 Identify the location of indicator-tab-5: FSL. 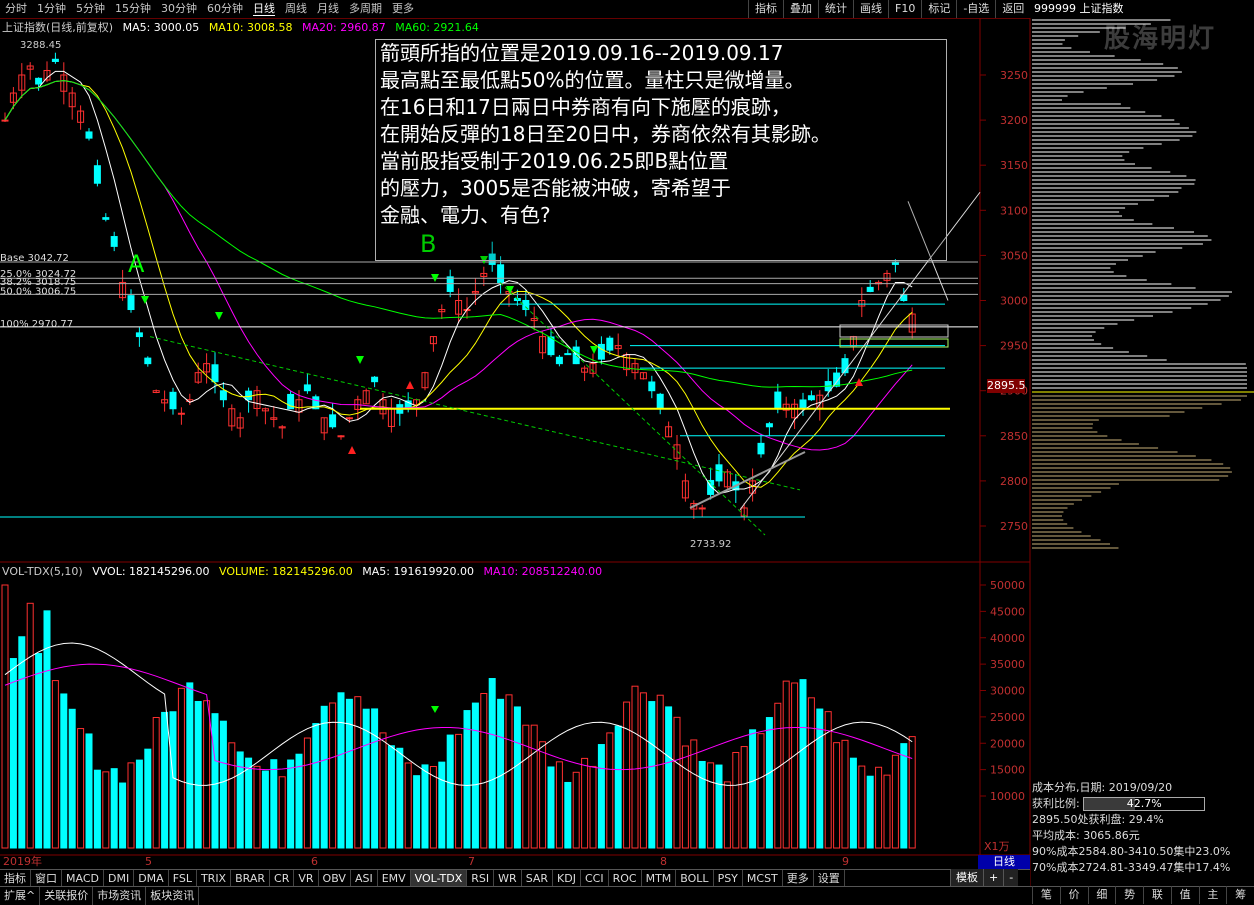
(183, 878).